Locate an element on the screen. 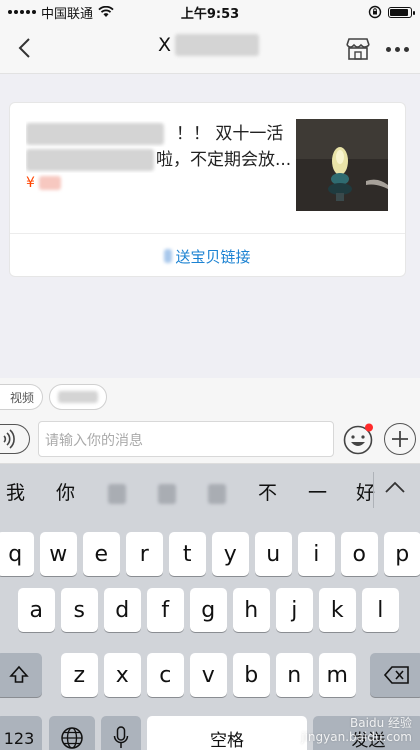 The width and height of the screenshot is (420, 750). key-v: v is located at coordinates (208, 675).